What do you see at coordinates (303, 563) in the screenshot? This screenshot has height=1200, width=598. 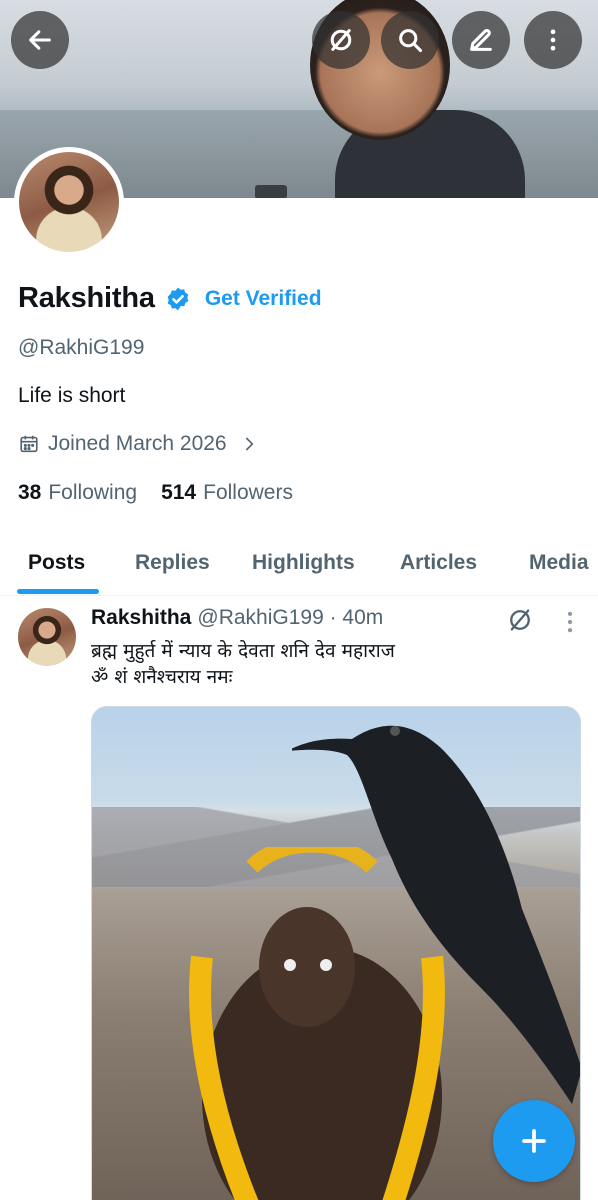 I see `tab-highlights: Highlights` at bounding box center [303, 563].